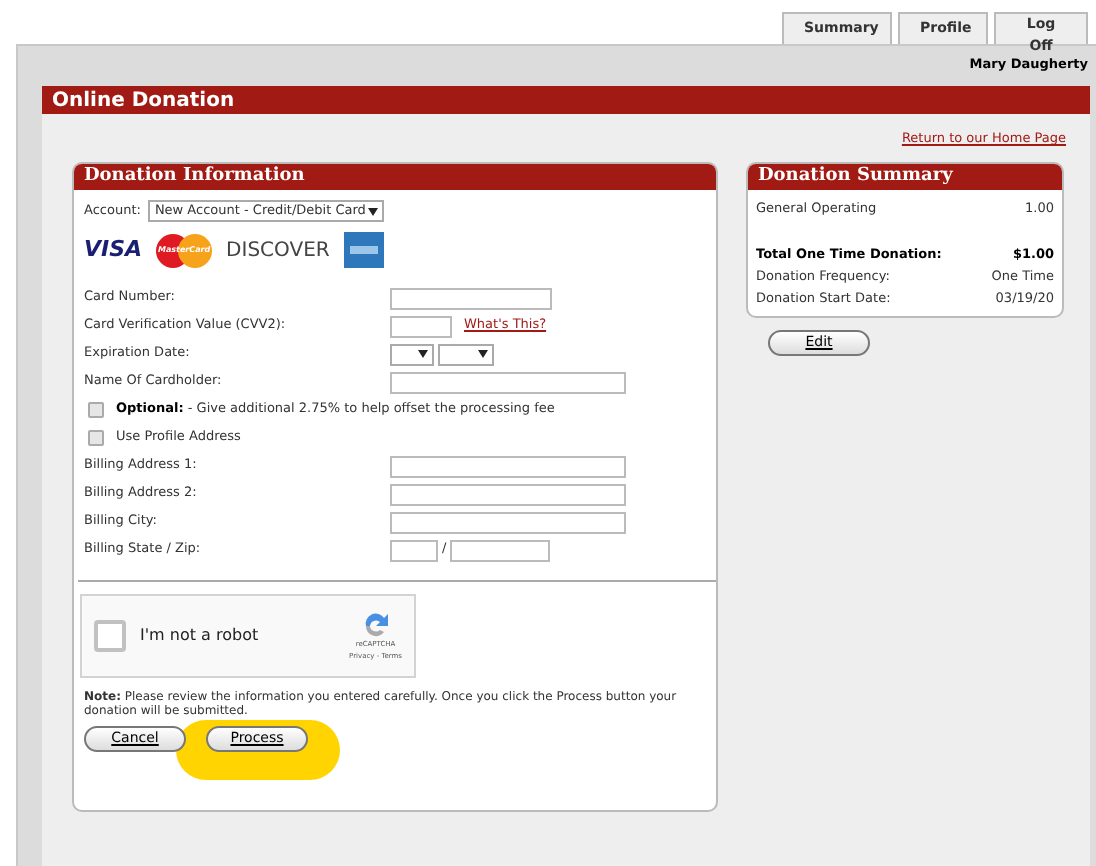 Image resolution: width=1096 pixels, height=866 pixels. Describe the element at coordinates (363, 250) in the screenshot. I see `amex-logo-icon` at that location.